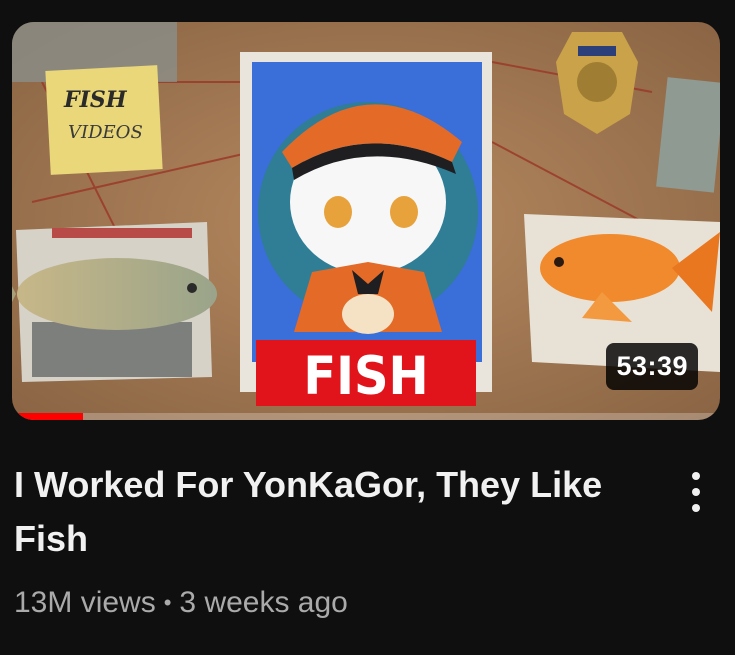  Describe the element at coordinates (365, 376) in the screenshot. I see `fish-banner-text: FISH` at that location.